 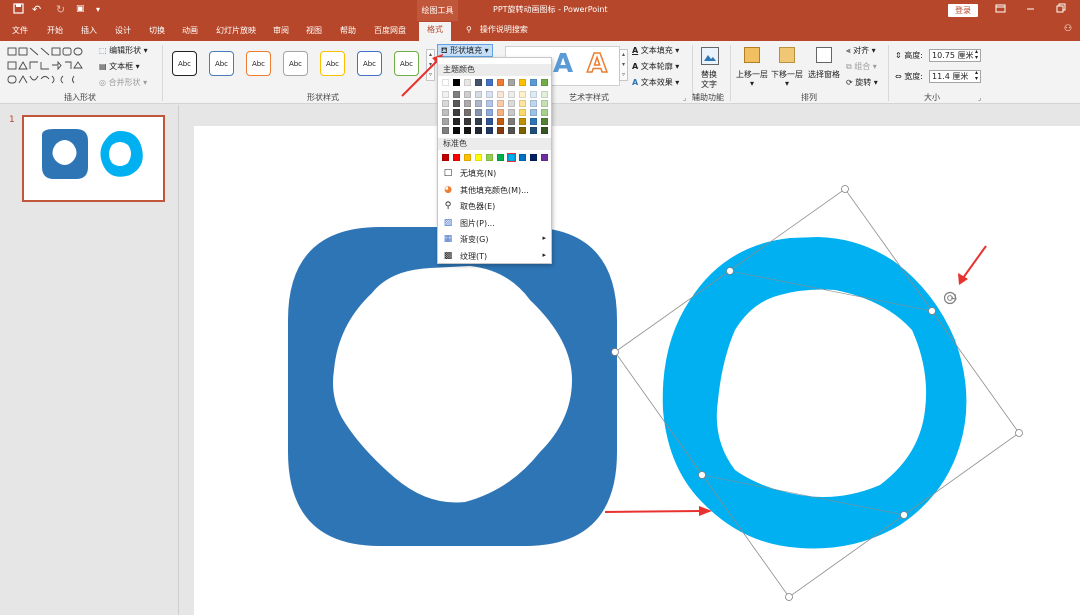 What do you see at coordinates (332, 63) in the screenshot?
I see `shape-style-5: Abc` at bounding box center [332, 63].